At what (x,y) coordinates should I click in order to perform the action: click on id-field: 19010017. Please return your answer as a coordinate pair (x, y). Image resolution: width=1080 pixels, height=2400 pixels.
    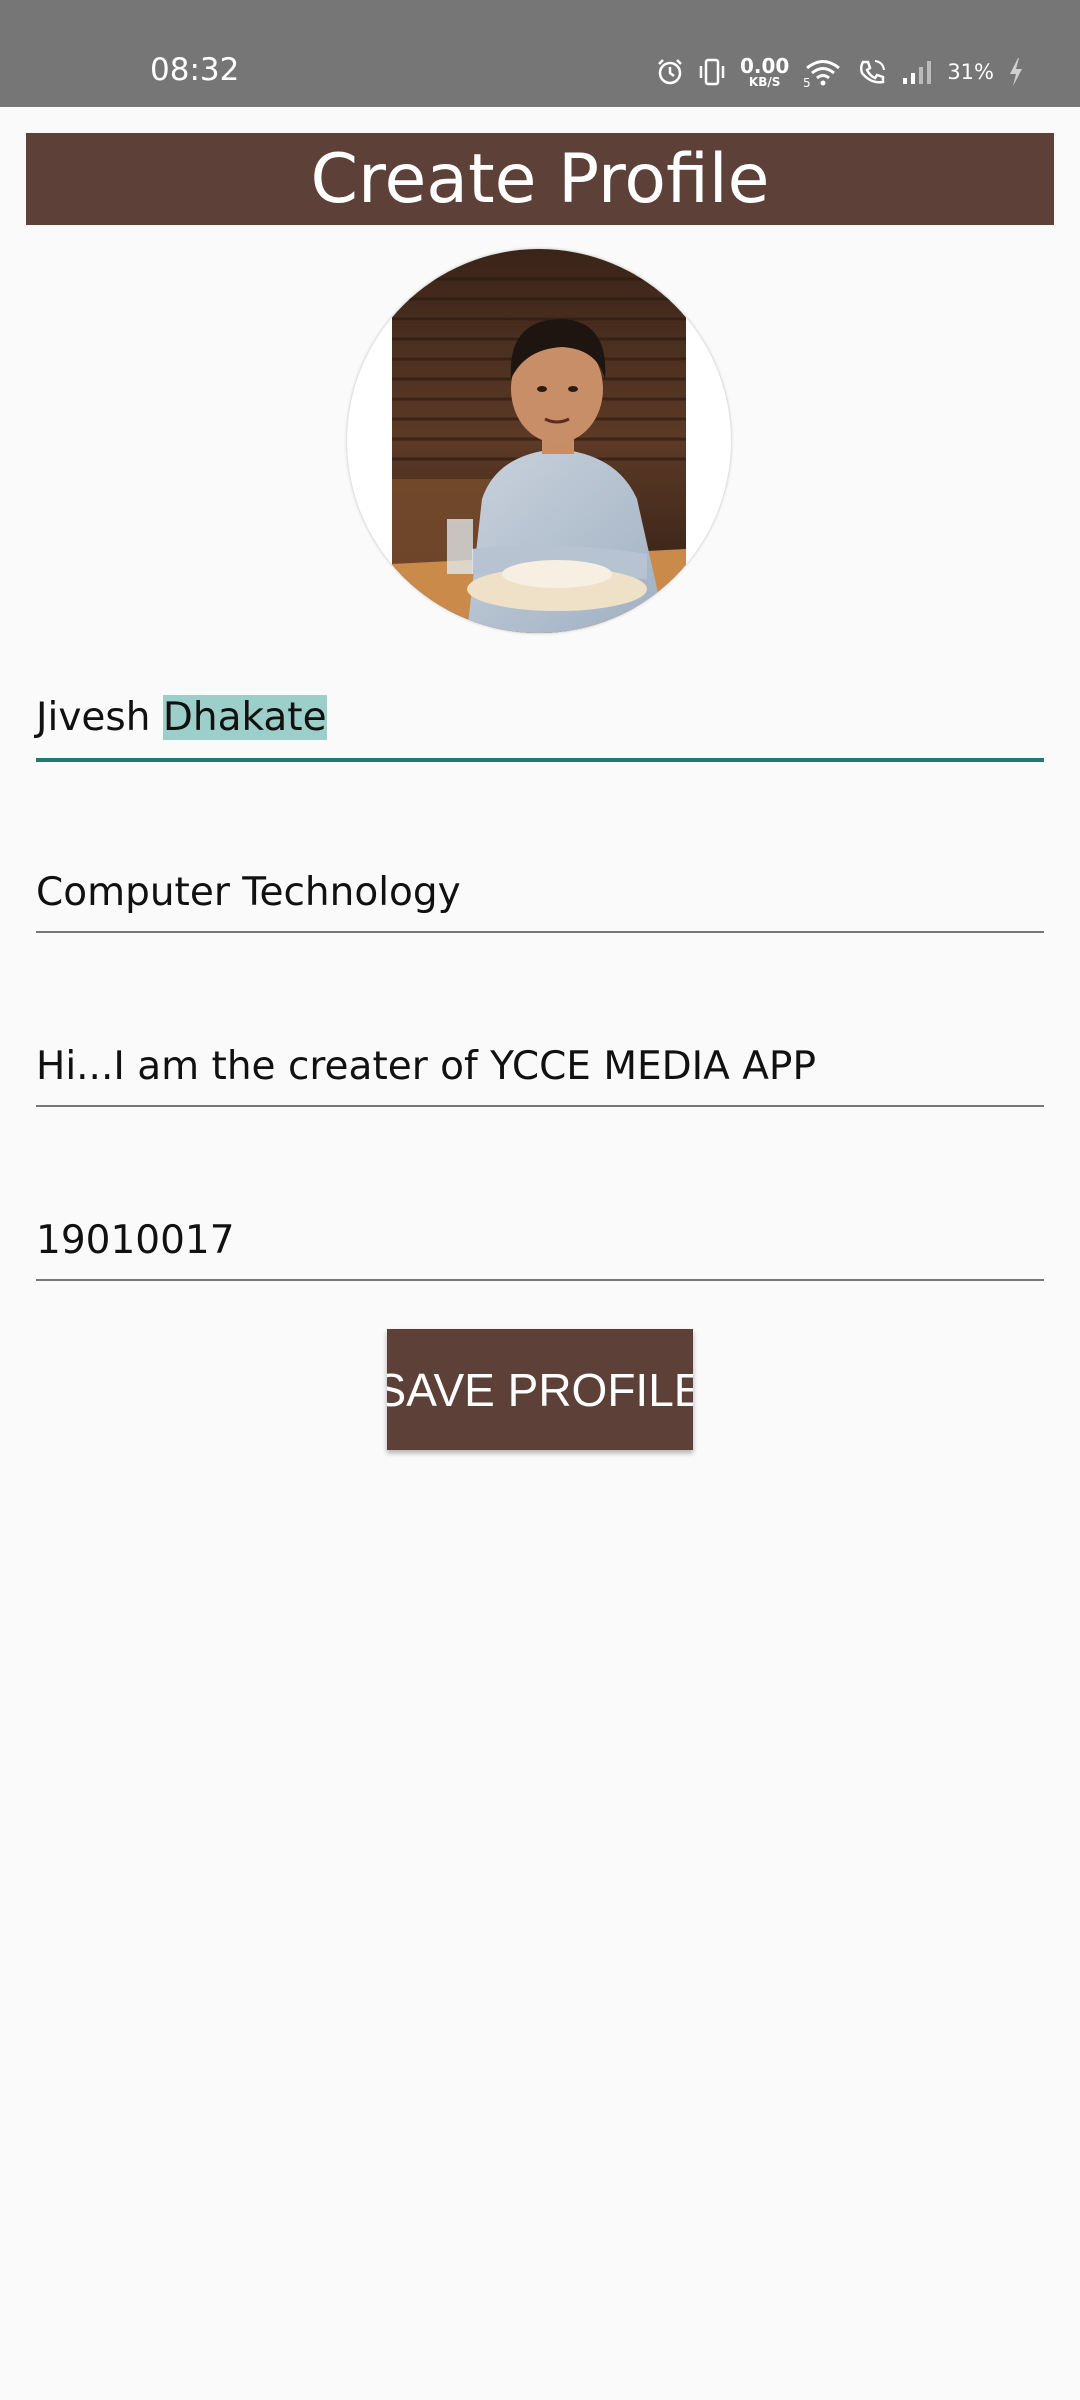
    Looking at the image, I should click on (540, 1246).